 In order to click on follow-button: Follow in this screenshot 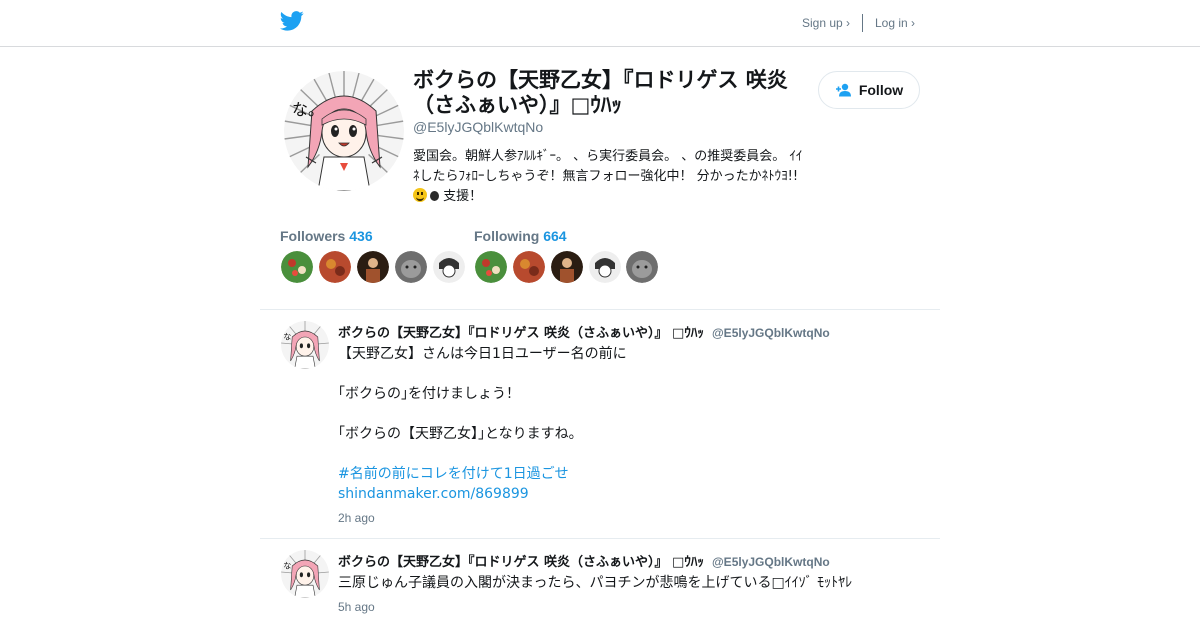, I will do `click(869, 90)`.